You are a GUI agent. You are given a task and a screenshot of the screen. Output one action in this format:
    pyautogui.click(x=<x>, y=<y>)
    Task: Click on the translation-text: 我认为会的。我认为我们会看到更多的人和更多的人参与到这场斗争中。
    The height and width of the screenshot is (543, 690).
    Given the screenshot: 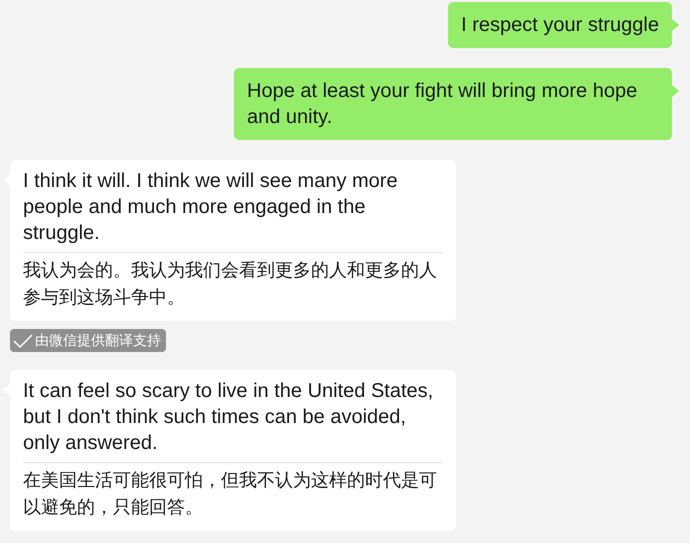 What is the action you would take?
    pyautogui.click(x=233, y=281)
    